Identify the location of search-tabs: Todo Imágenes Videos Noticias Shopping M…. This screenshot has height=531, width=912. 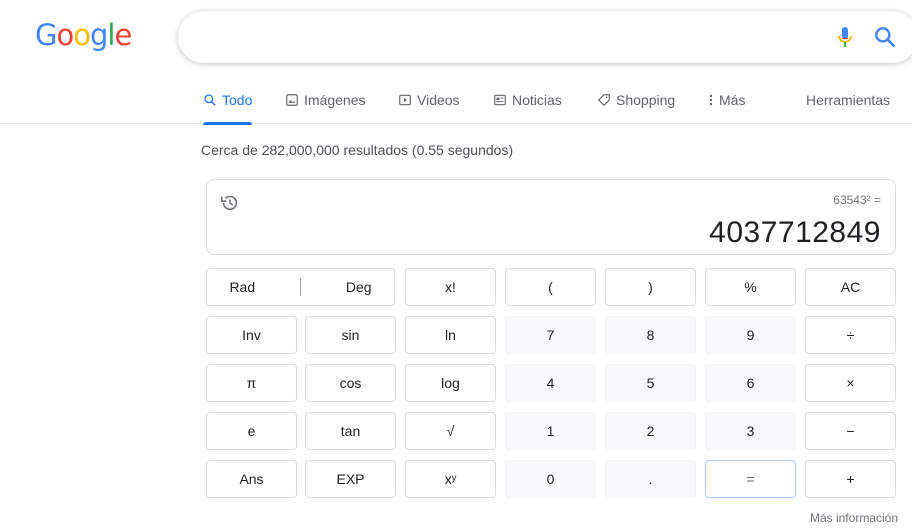
(456, 103).